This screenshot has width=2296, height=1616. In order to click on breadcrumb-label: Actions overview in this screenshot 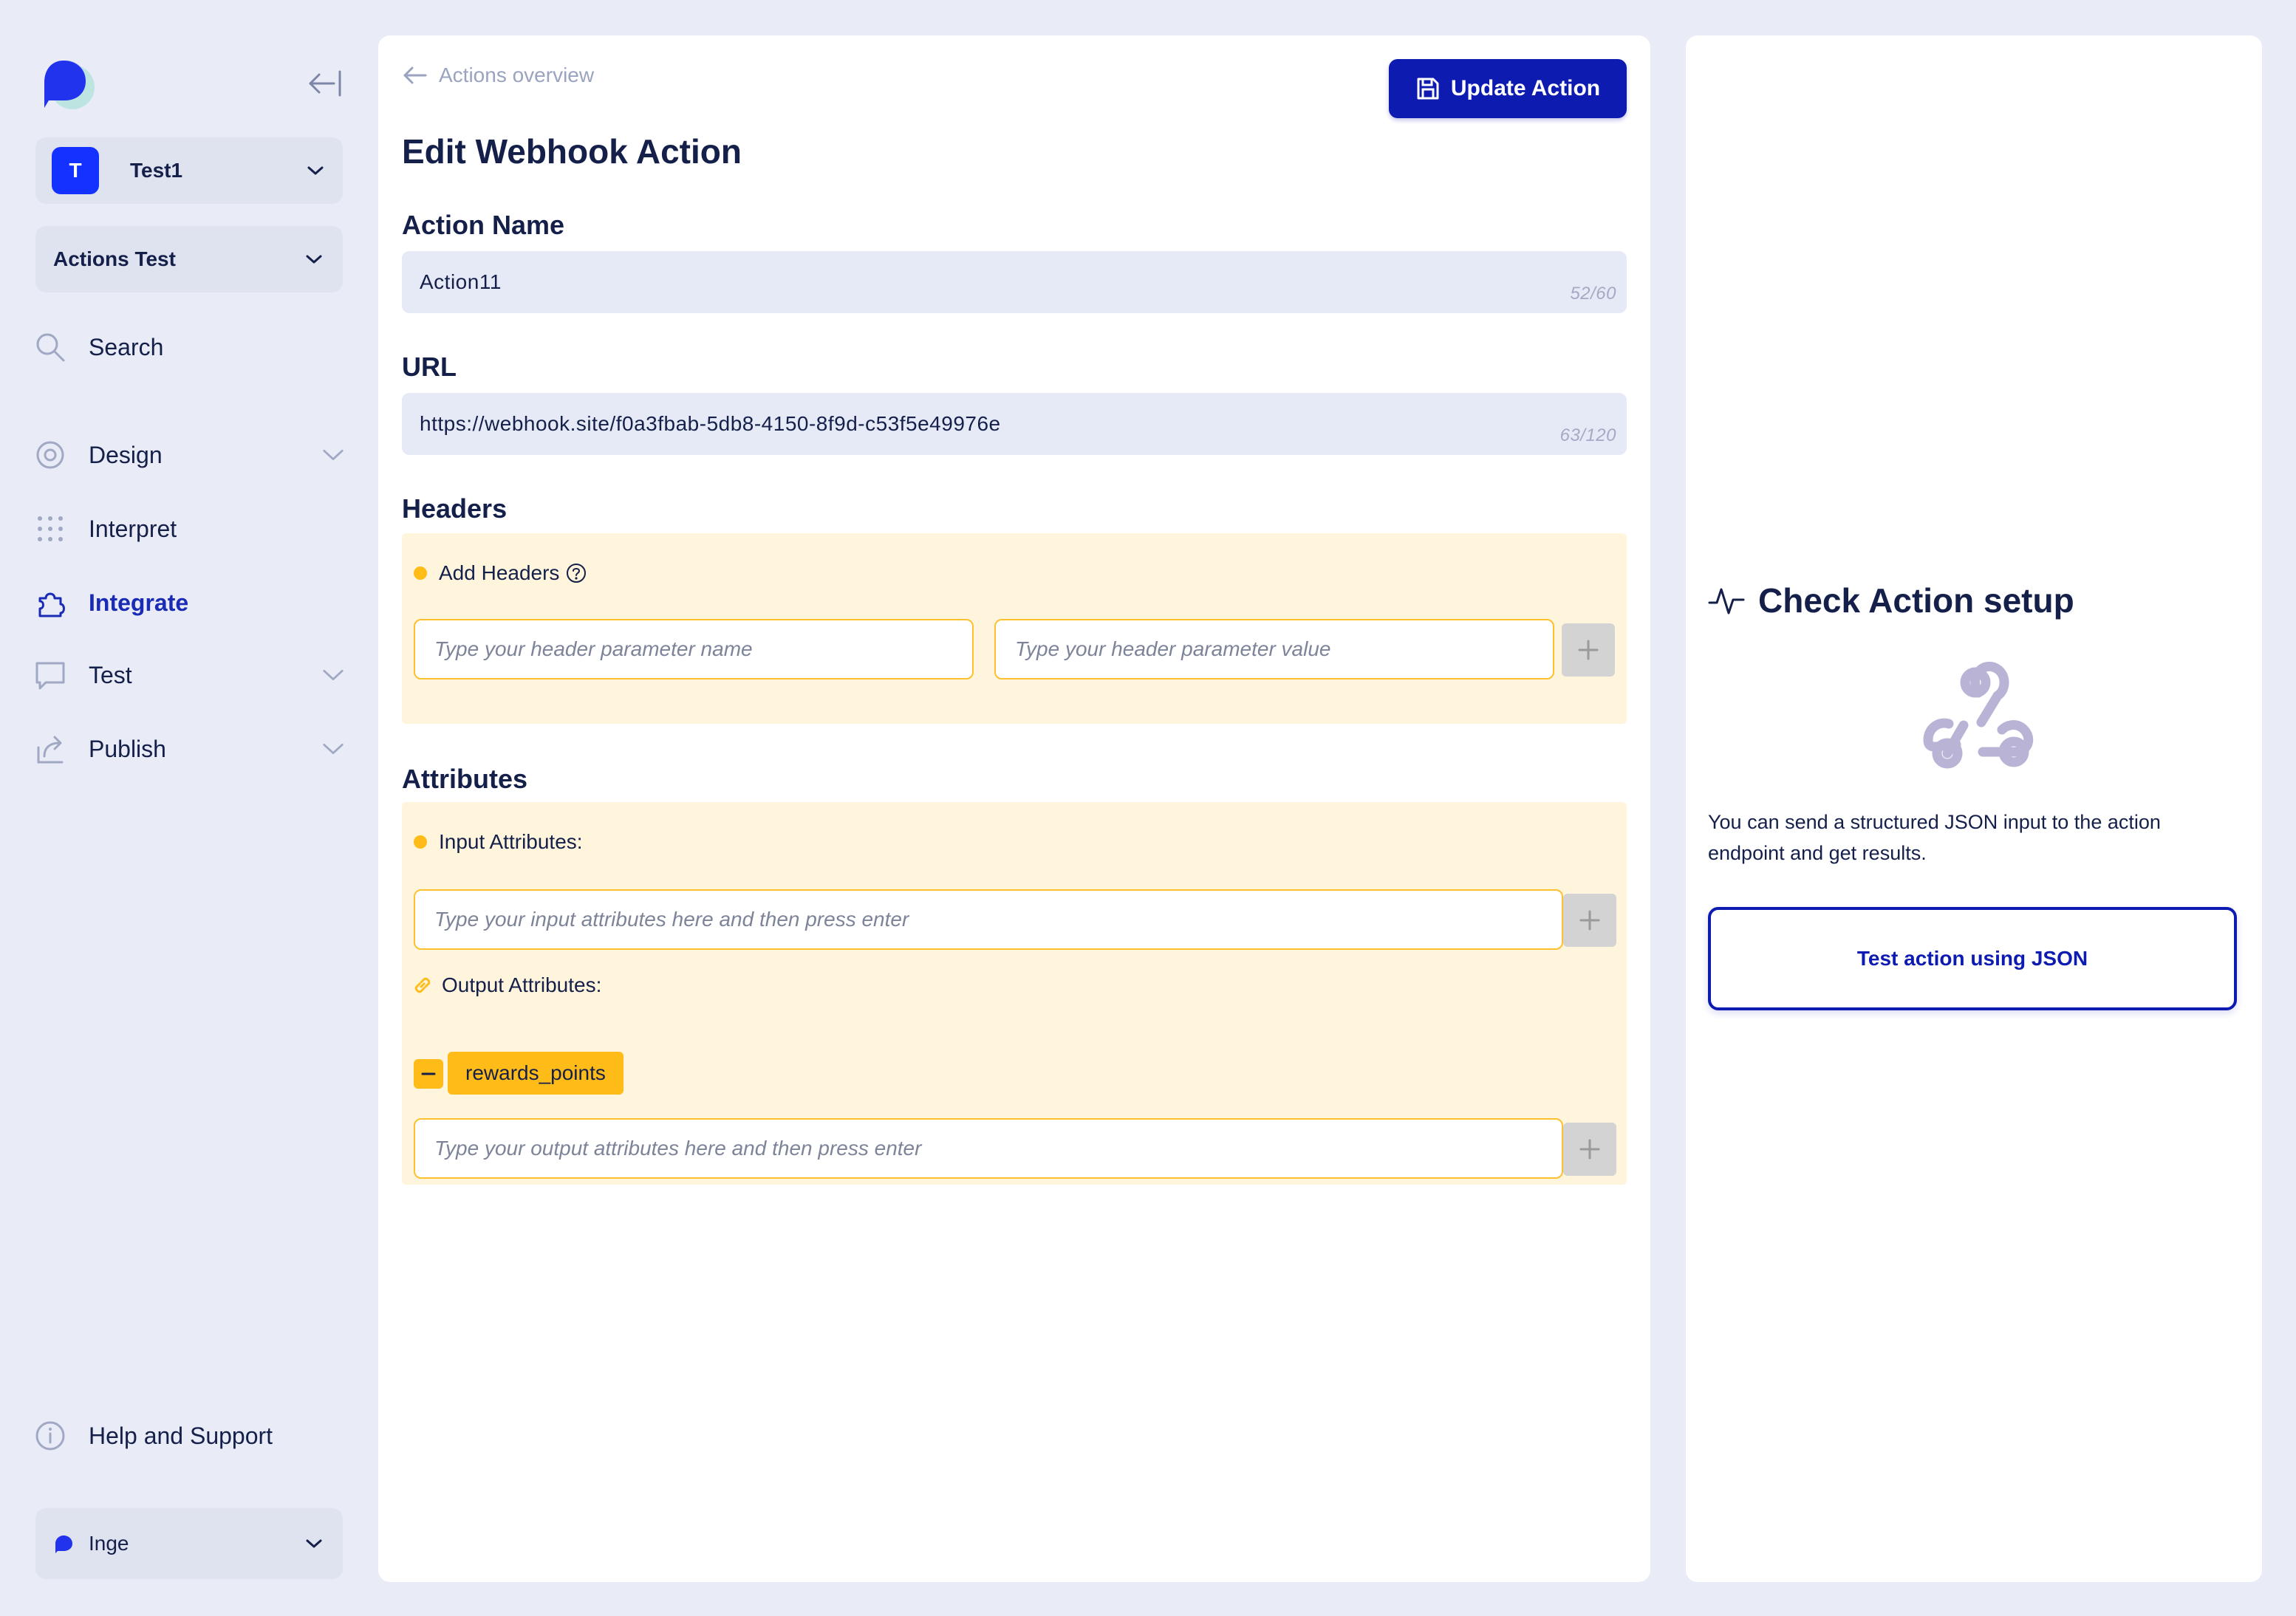, I will do `click(517, 75)`.